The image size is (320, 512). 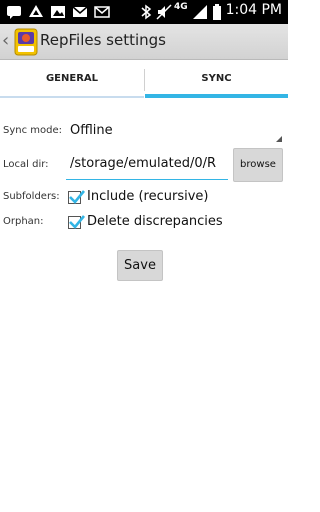 What do you see at coordinates (91, 130) in the screenshot?
I see `sync-mode-value: Offline` at bounding box center [91, 130].